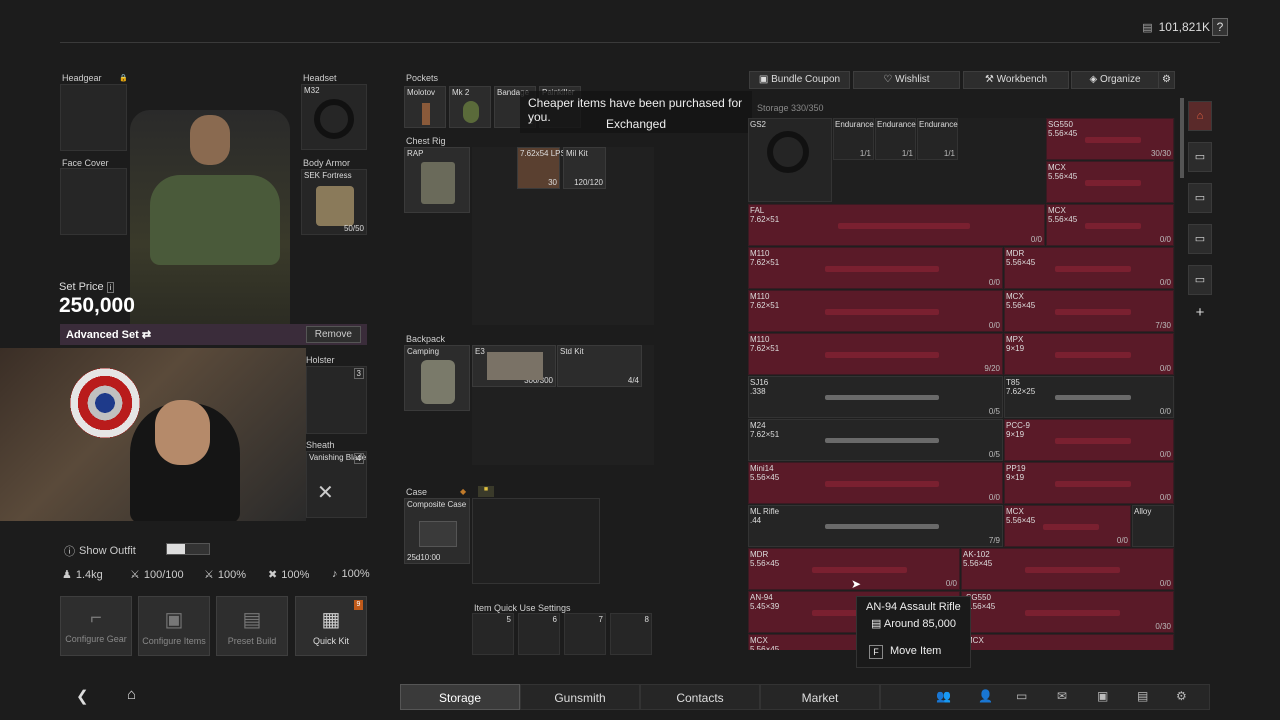  What do you see at coordinates (1153, 526) in the screenshot?
I see `storage-item: Alloy` at bounding box center [1153, 526].